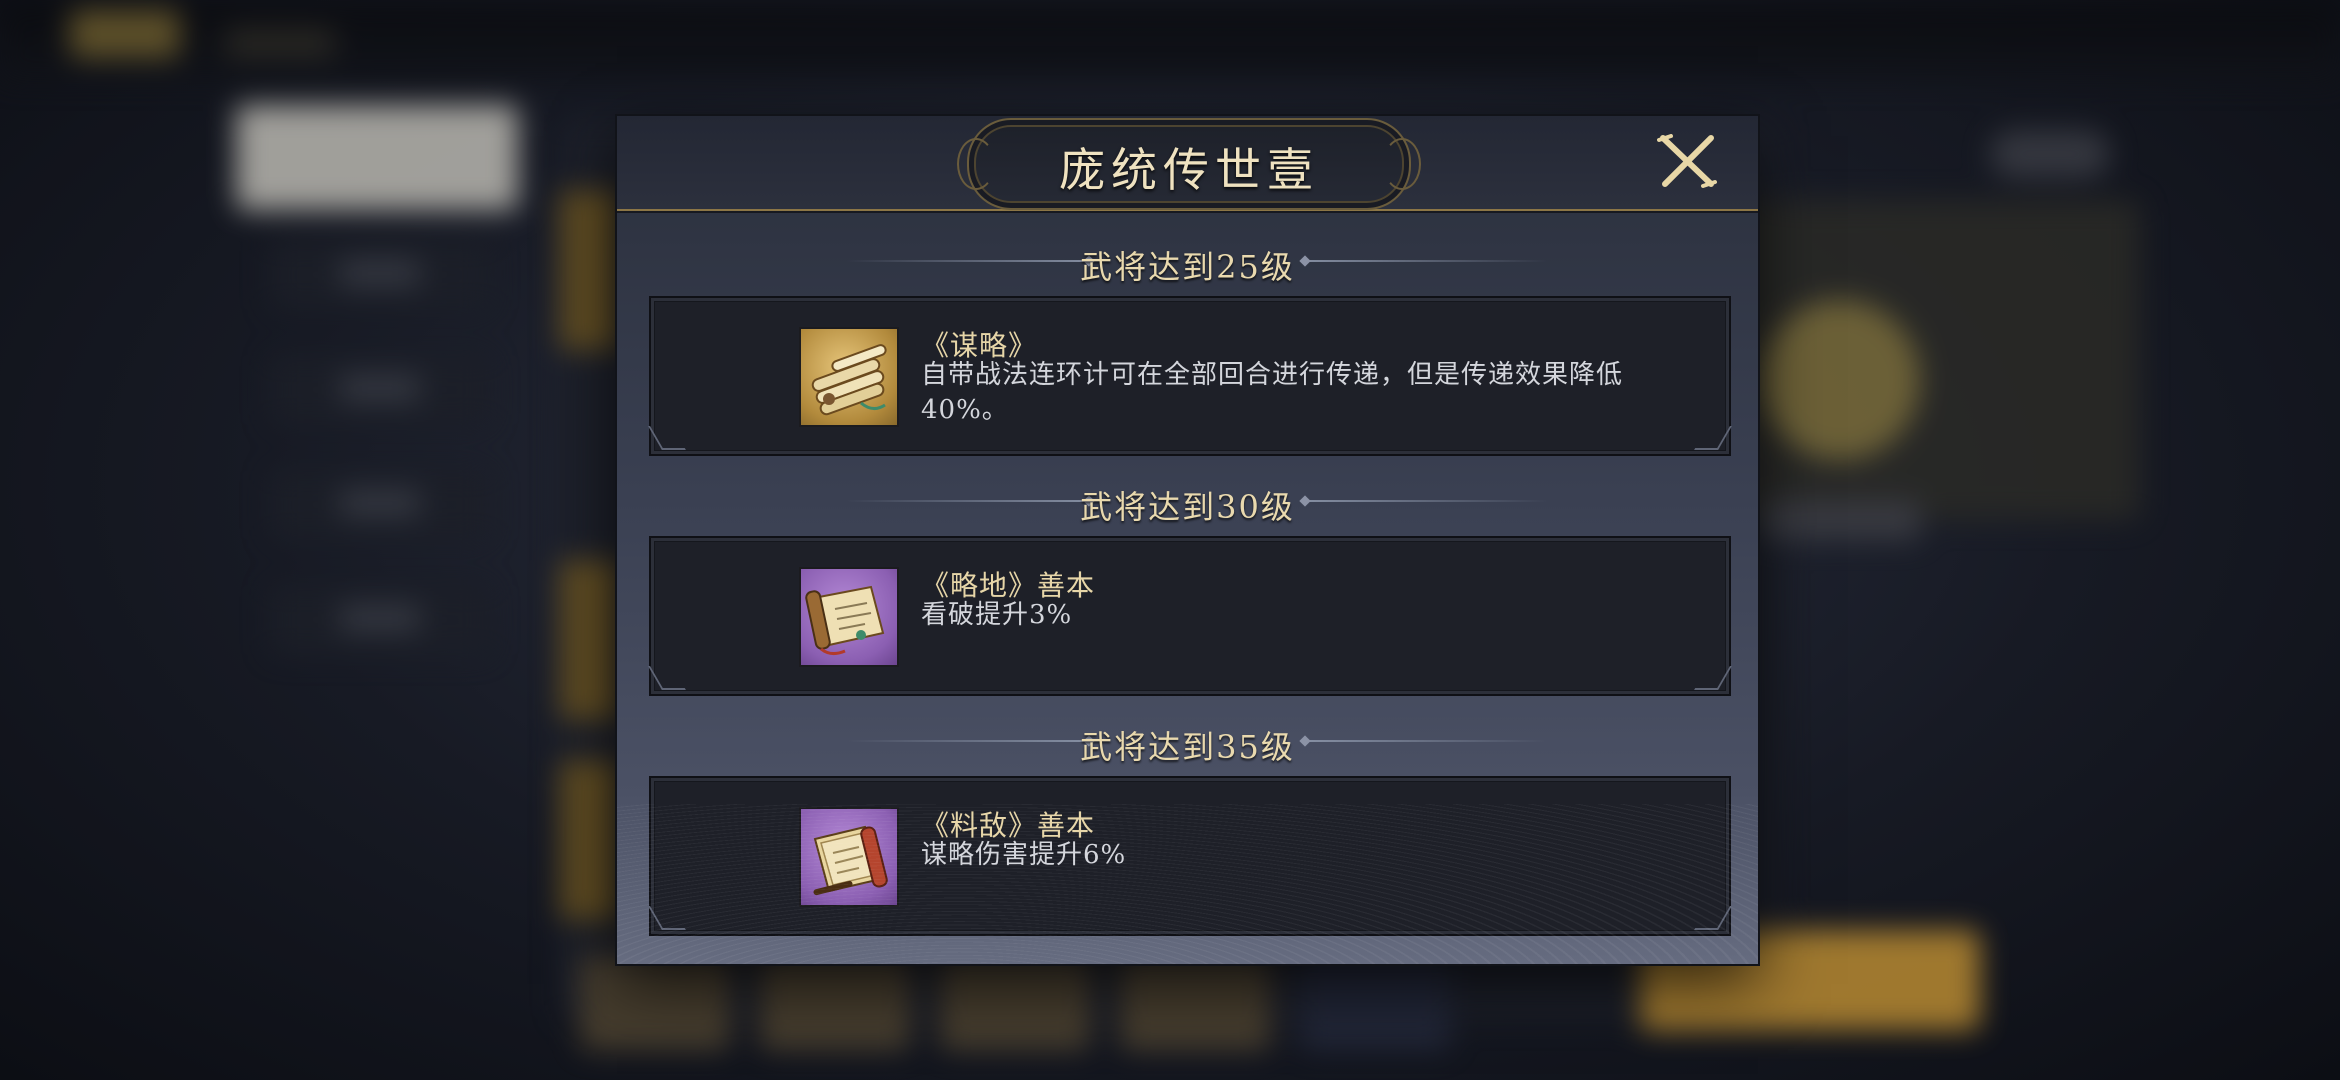 The image size is (2340, 1080). Describe the element at coordinates (377, 157) in the screenshot. I see `bg-left-tab-active` at that location.